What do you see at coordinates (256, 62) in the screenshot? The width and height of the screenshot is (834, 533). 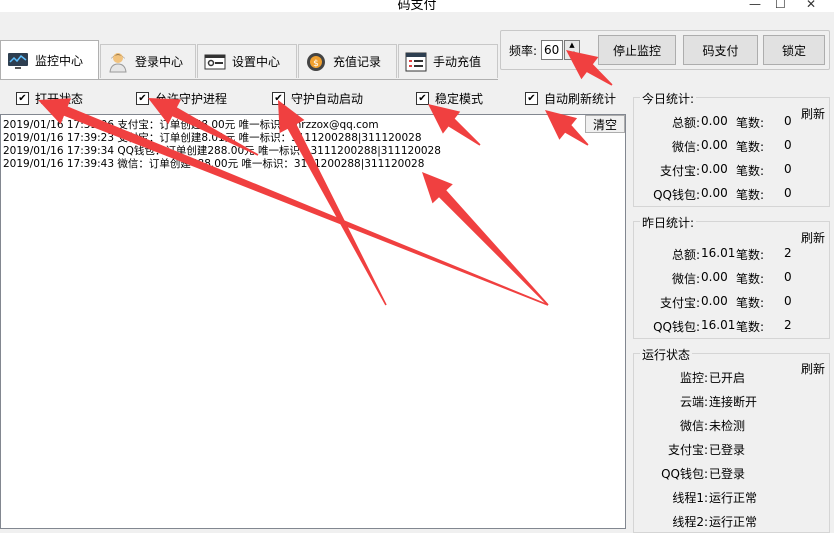 I see `tab-label: 设置中心` at bounding box center [256, 62].